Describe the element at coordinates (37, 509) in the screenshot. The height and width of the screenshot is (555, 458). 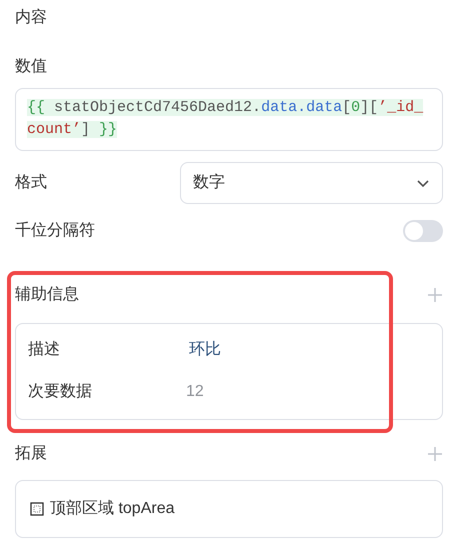
I see `dotted-square-icon` at that location.